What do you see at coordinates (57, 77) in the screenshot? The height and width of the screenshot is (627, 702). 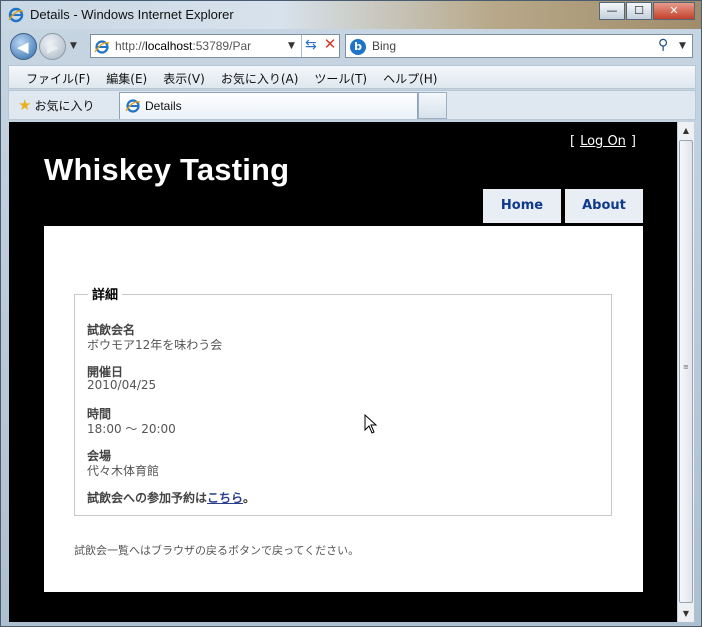 I see `menu-file: ファイル(F)` at bounding box center [57, 77].